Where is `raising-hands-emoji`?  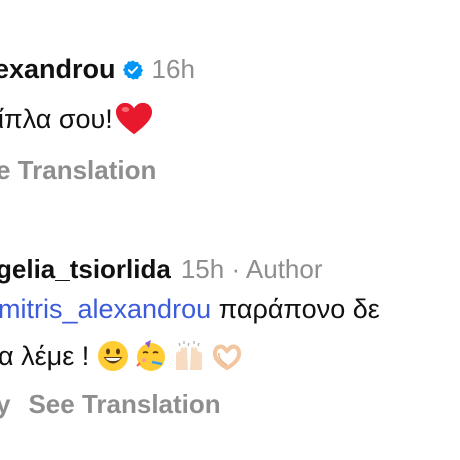 raising-hands-emoji is located at coordinates (189, 356).